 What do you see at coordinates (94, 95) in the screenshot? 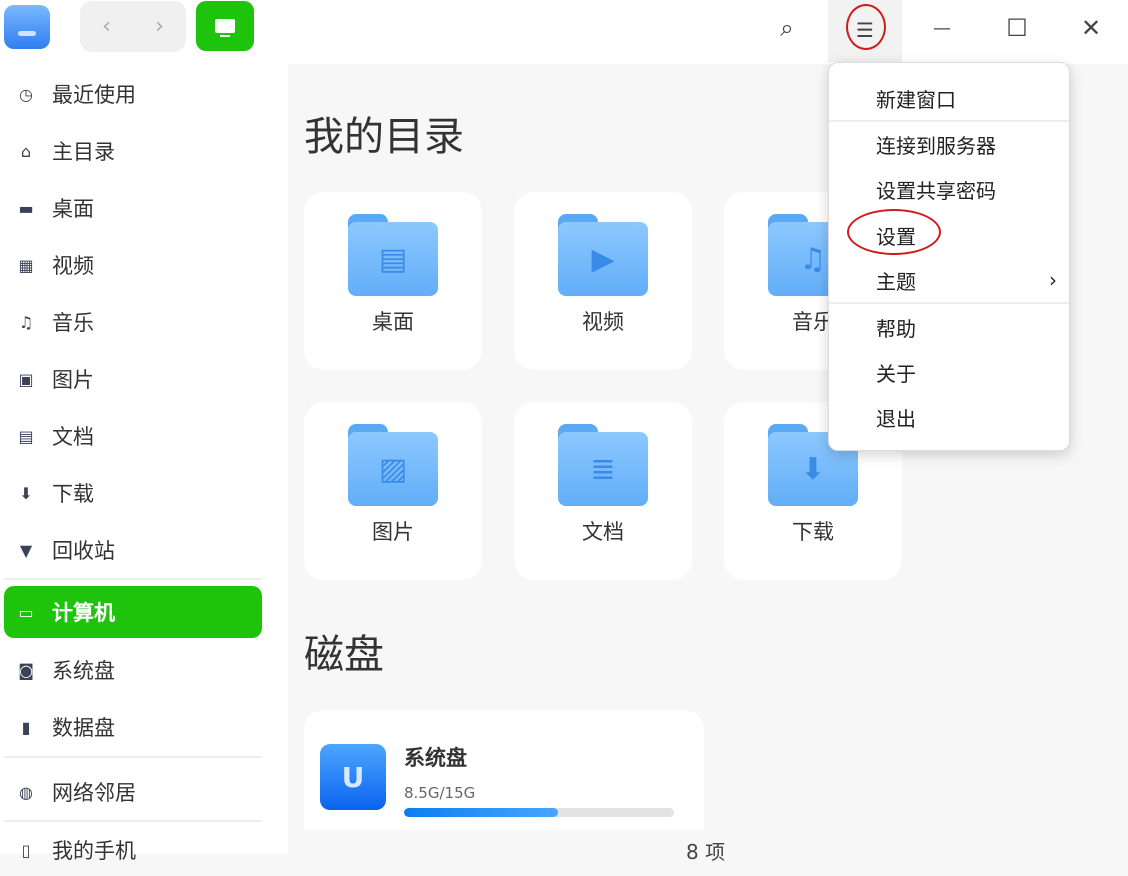
I see `sidebar-item-label: 最近使用` at bounding box center [94, 95].